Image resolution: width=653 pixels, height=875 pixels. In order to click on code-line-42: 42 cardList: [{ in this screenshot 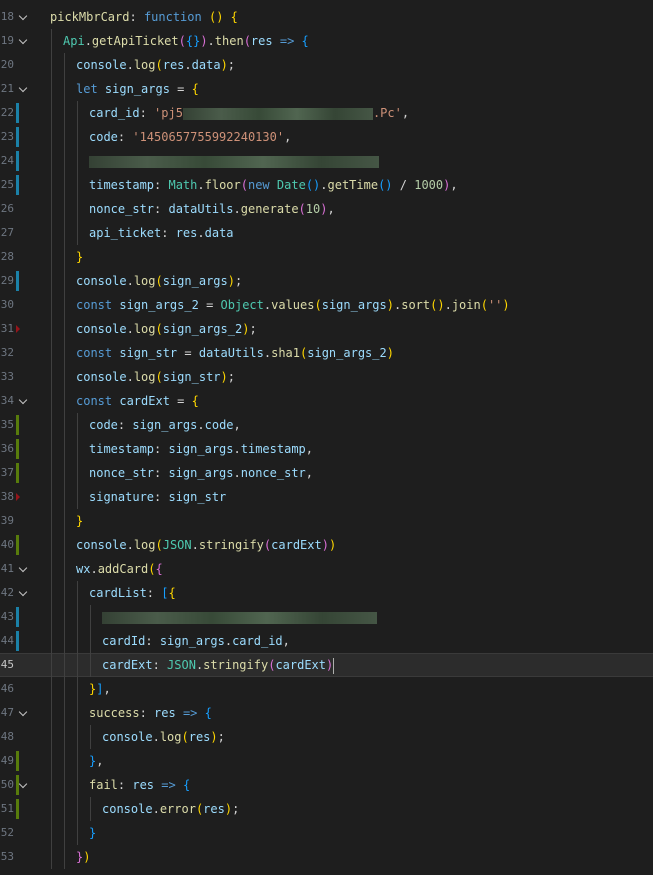, I will do `click(326, 593)`.